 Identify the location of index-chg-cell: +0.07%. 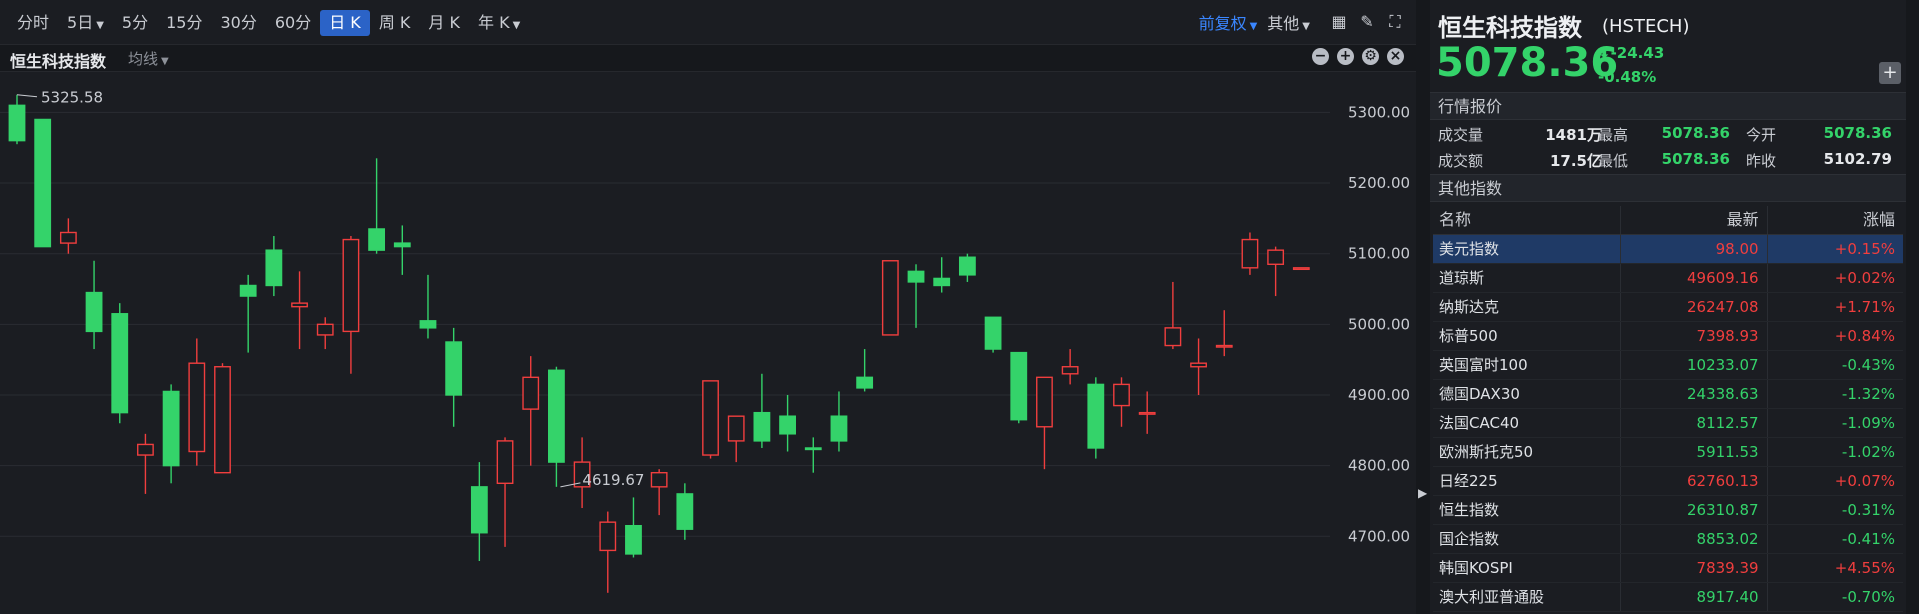
(1864, 481).